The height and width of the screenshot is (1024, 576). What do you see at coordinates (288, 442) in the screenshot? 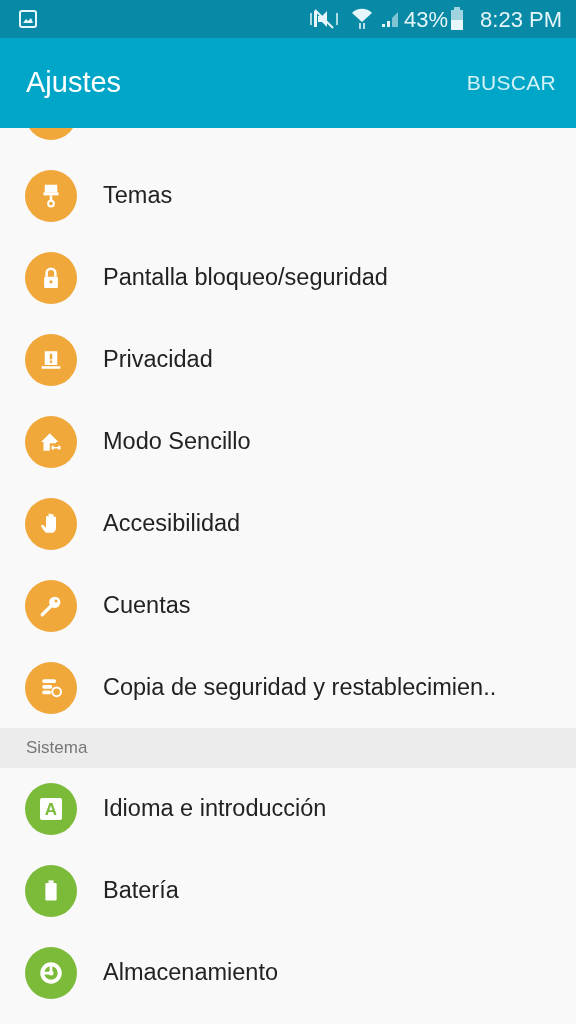
I see `settings-item: Modo Sencillo` at bounding box center [288, 442].